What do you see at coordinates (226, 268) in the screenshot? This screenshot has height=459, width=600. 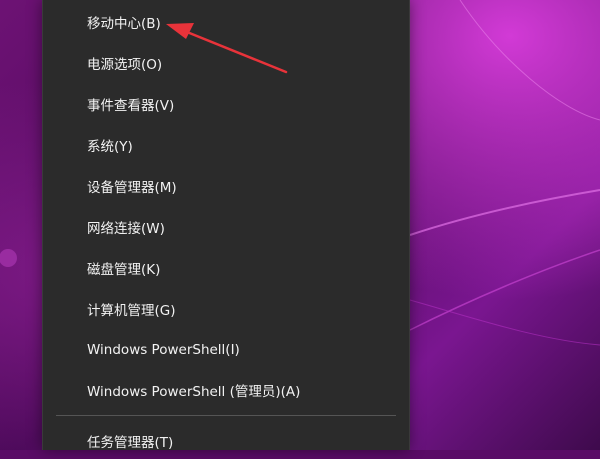 I see `menu-item-disk-management: 磁盘管理(K)` at bounding box center [226, 268].